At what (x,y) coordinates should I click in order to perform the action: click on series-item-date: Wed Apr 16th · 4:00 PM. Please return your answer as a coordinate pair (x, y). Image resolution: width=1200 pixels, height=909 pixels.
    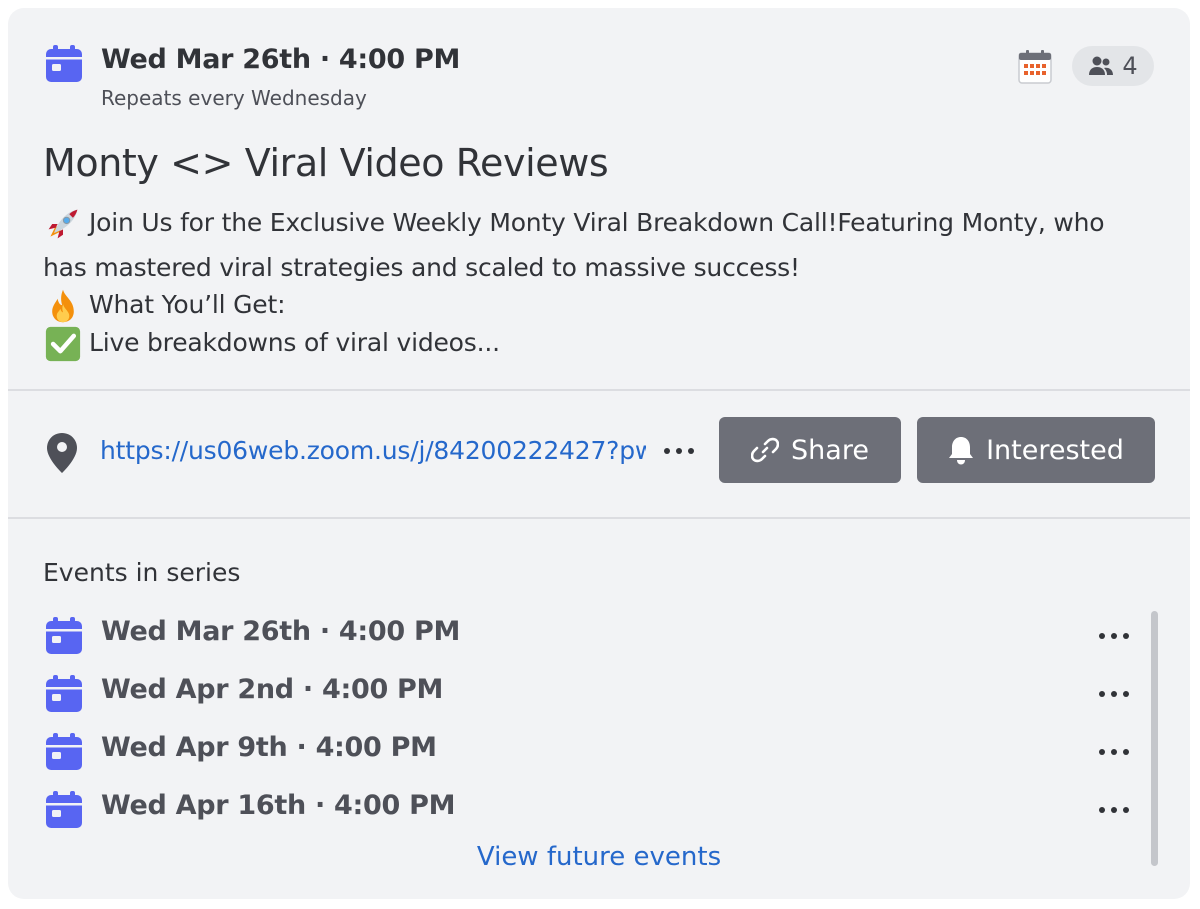
    Looking at the image, I should click on (278, 805).